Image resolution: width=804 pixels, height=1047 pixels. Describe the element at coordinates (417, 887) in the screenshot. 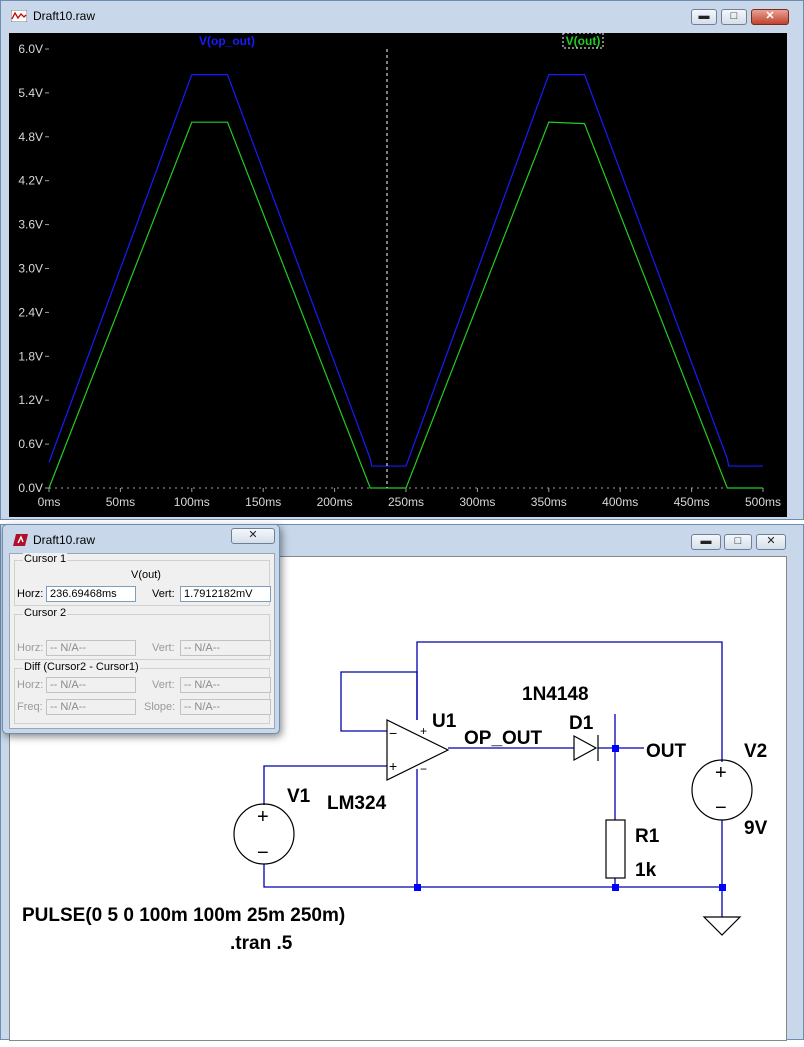

I see `junction-gnd-opamp` at that location.